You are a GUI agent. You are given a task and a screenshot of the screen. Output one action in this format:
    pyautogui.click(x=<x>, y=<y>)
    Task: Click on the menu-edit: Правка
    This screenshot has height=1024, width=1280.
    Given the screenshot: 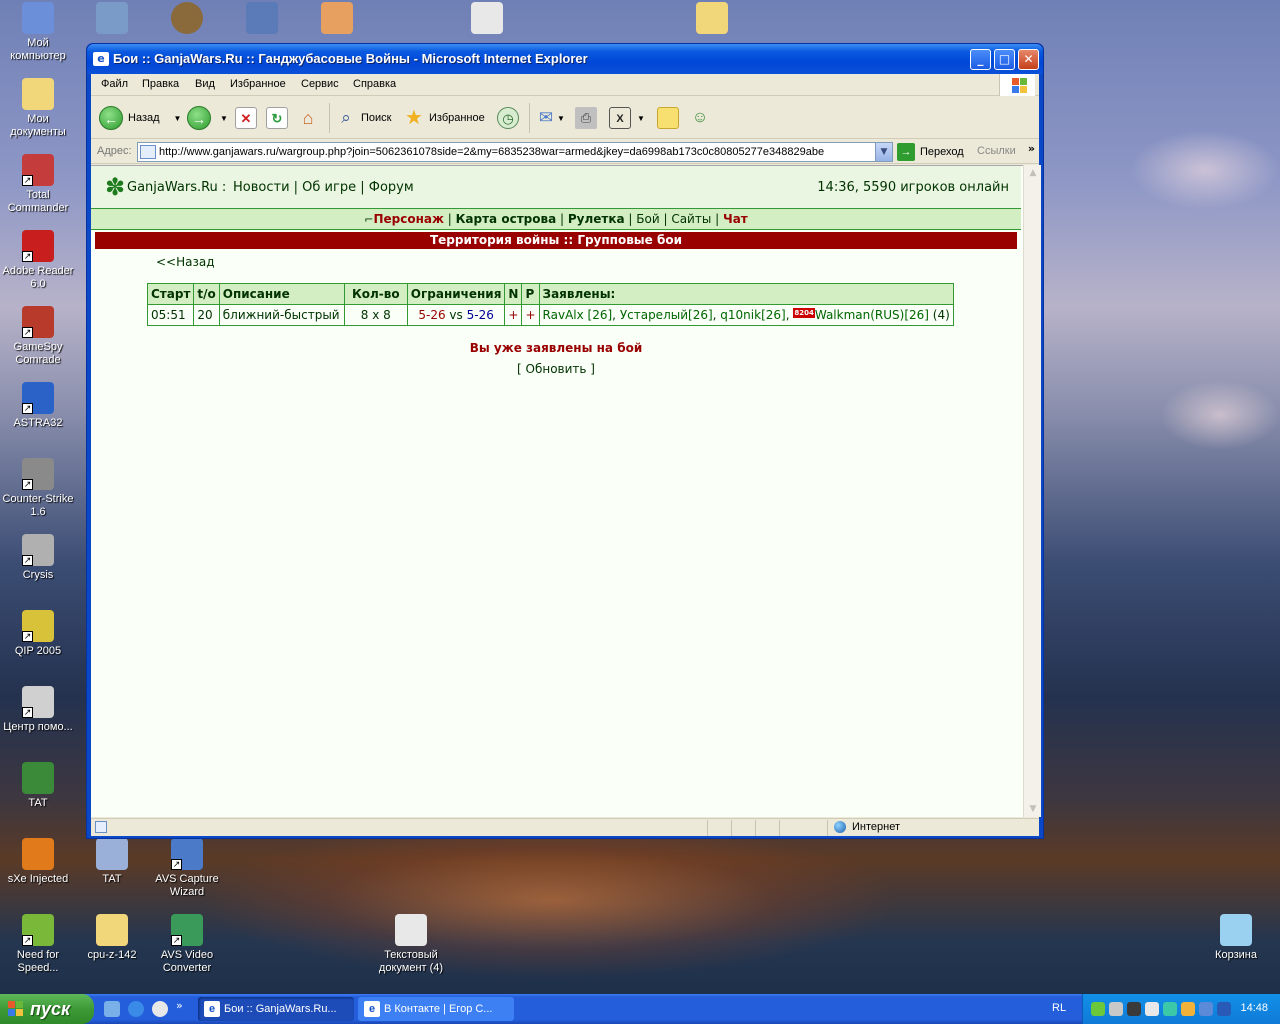 What is the action you would take?
    pyautogui.click(x=160, y=84)
    